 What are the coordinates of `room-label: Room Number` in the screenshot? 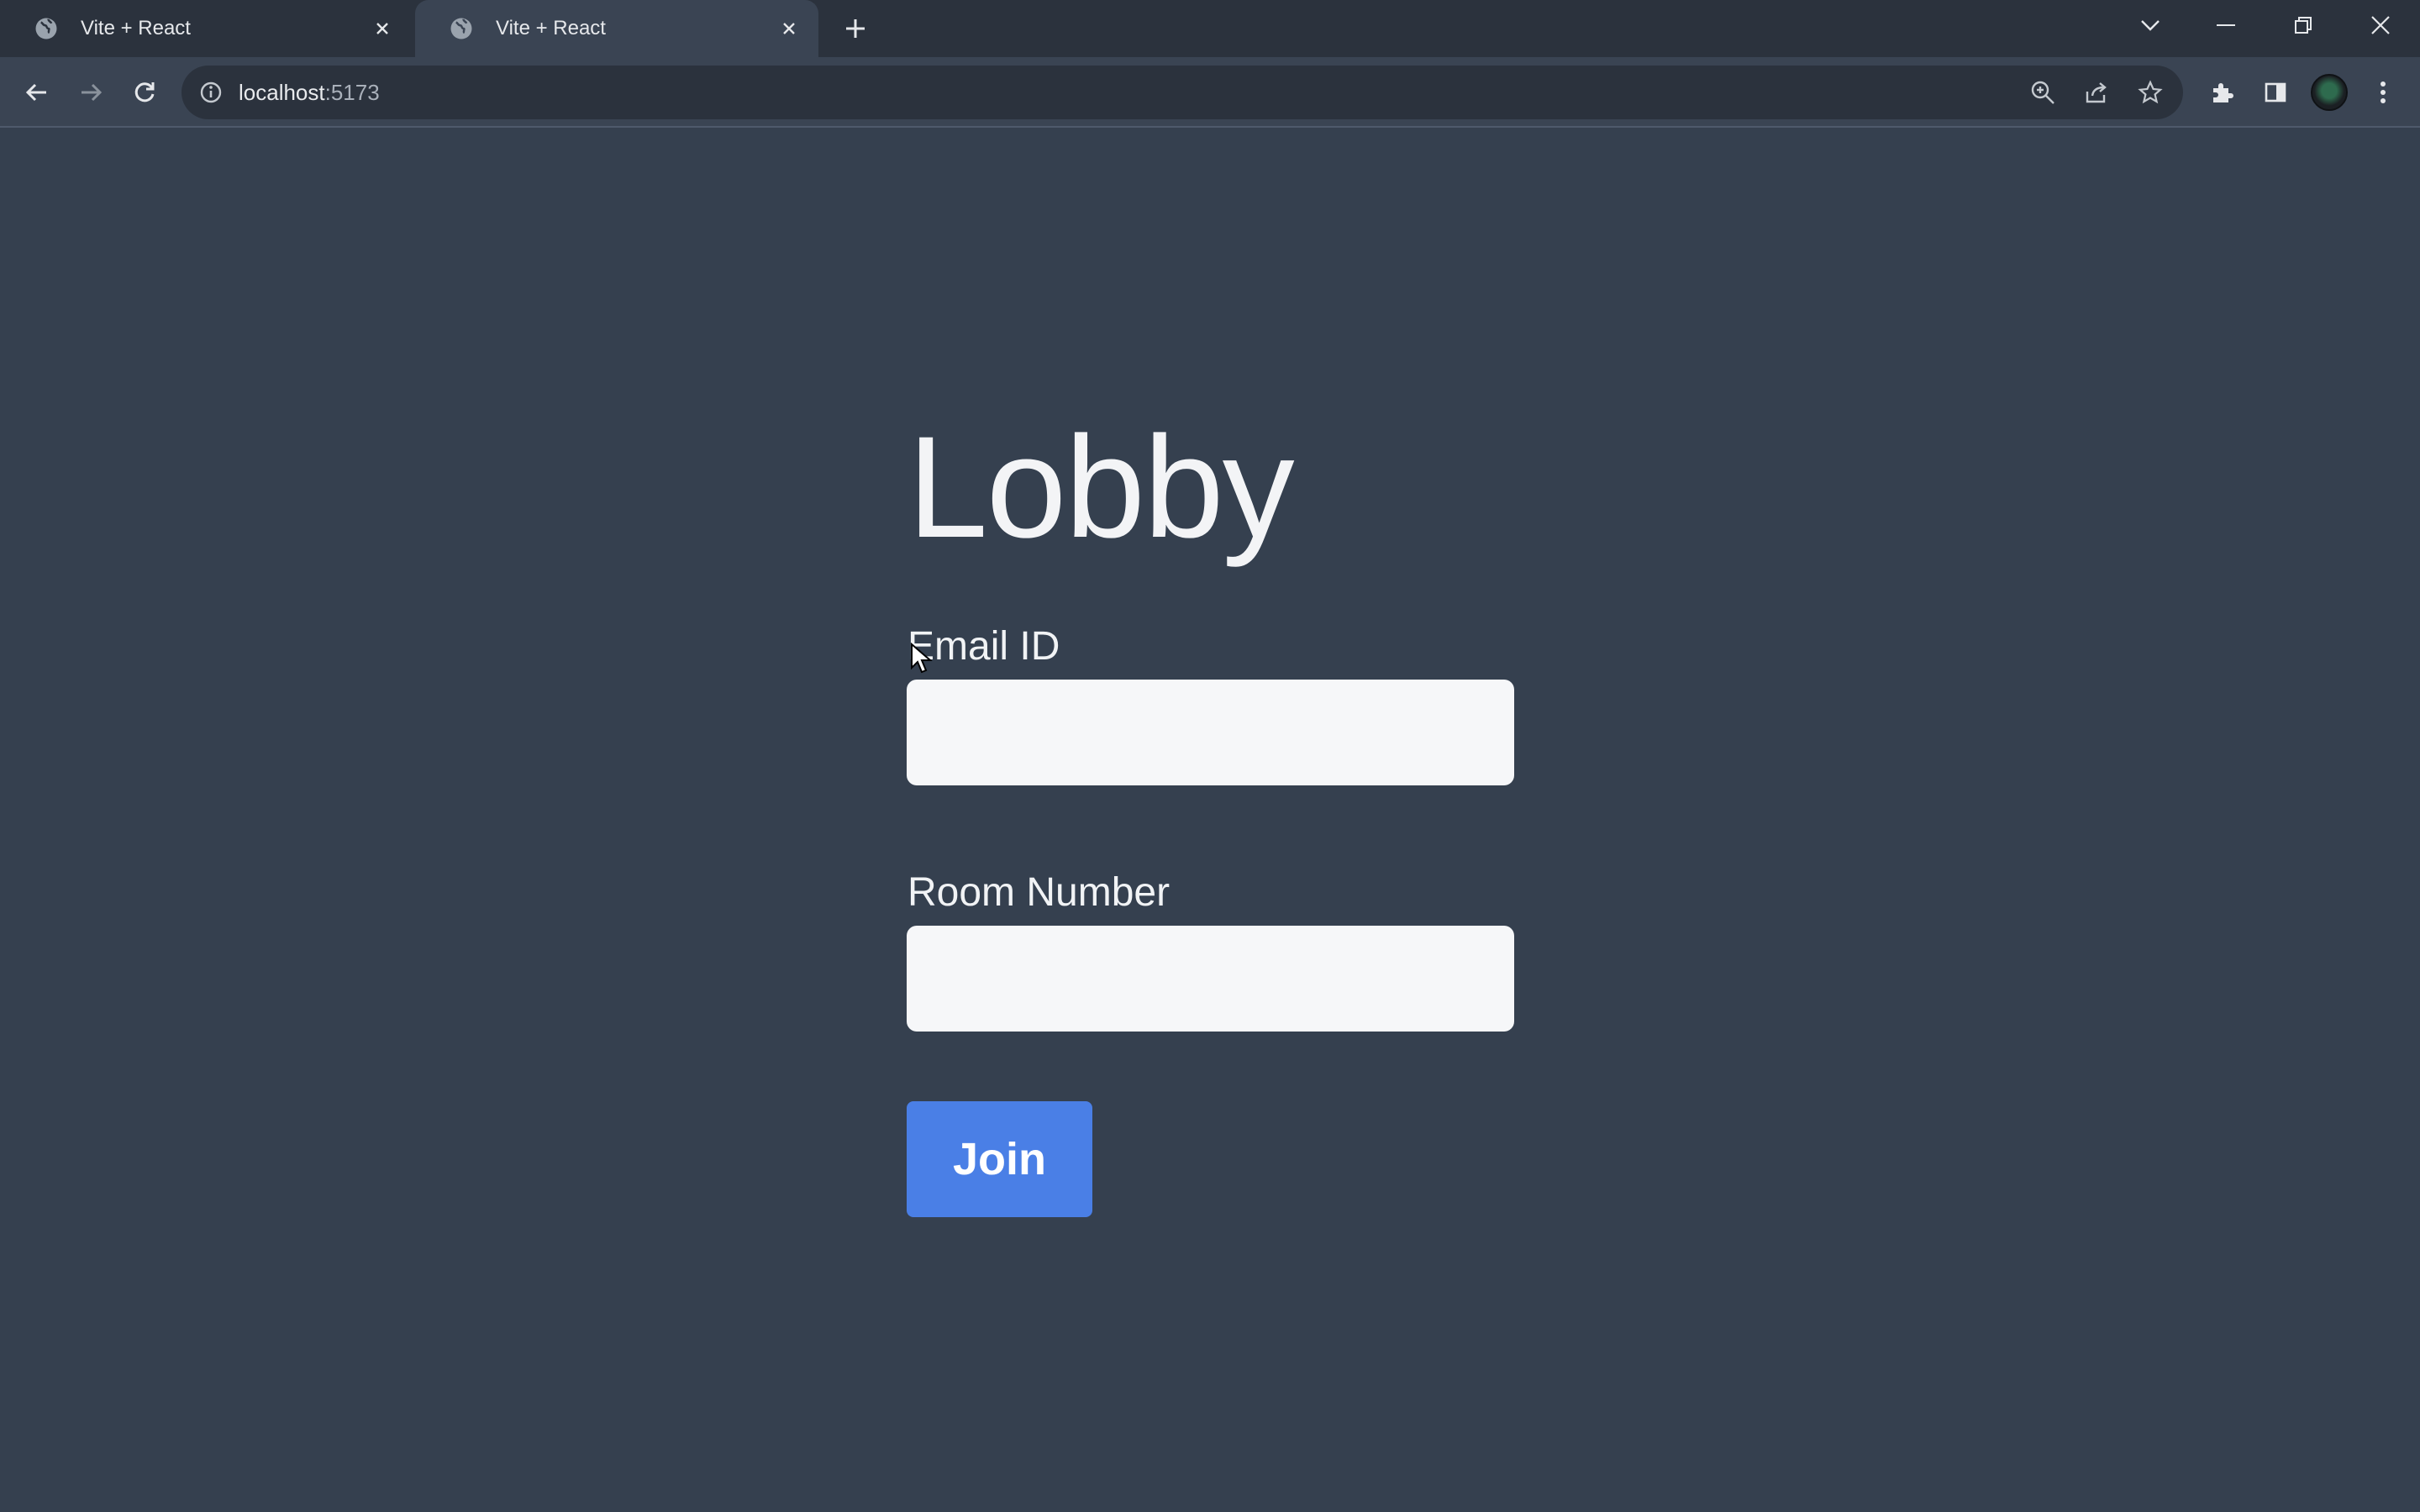 It's located at (1040, 892).